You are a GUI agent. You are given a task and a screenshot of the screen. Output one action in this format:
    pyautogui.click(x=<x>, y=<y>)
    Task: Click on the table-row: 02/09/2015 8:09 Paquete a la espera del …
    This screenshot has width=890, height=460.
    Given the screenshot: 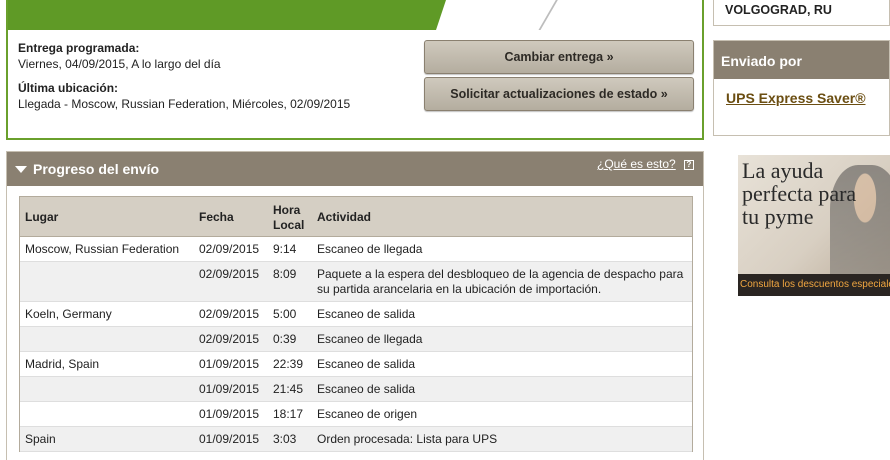 What is the action you would take?
    pyautogui.click(x=356, y=282)
    